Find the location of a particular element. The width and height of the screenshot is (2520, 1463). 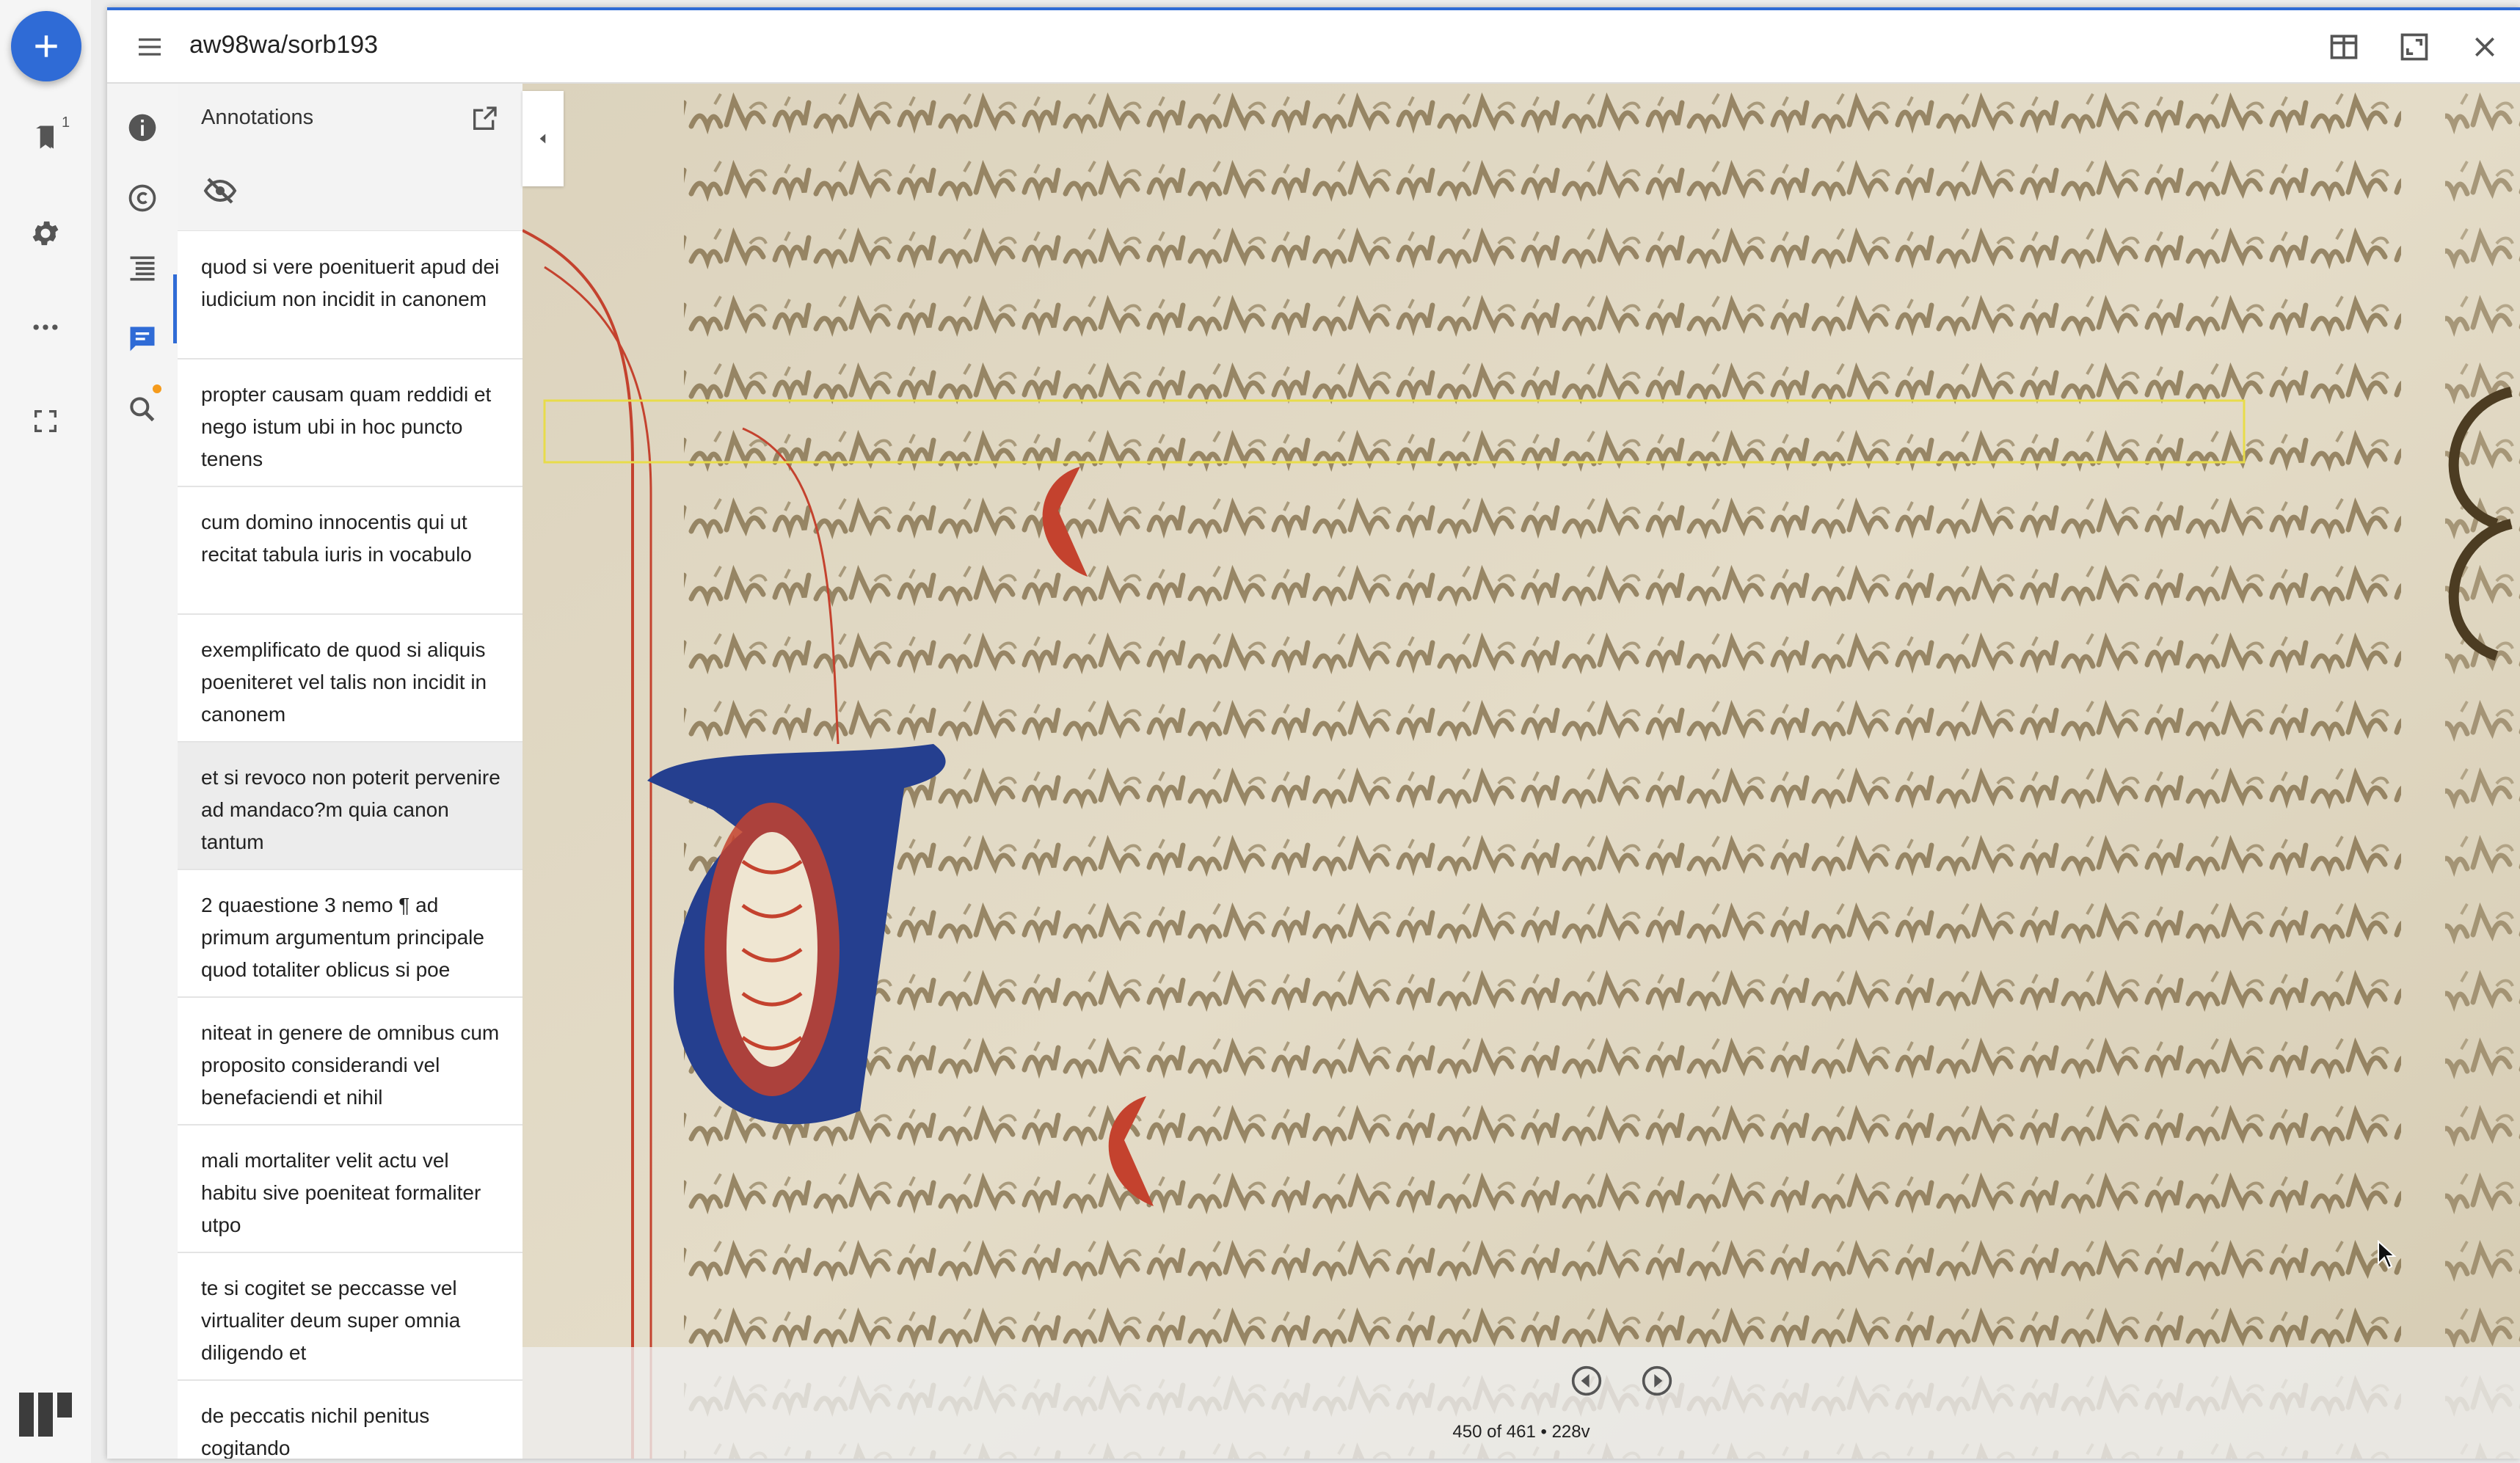

tab-index is located at coordinates (142, 268).